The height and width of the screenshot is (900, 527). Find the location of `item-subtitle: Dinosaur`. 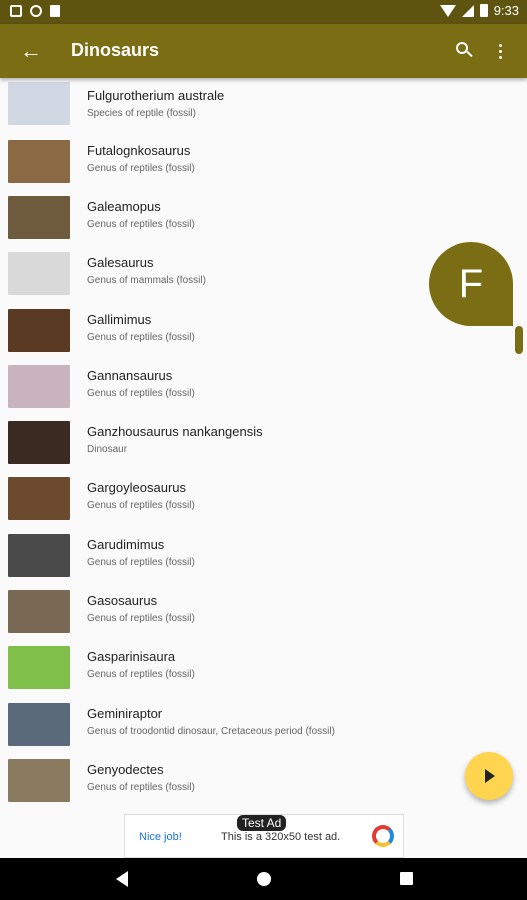

item-subtitle: Dinosaur is located at coordinates (107, 449).